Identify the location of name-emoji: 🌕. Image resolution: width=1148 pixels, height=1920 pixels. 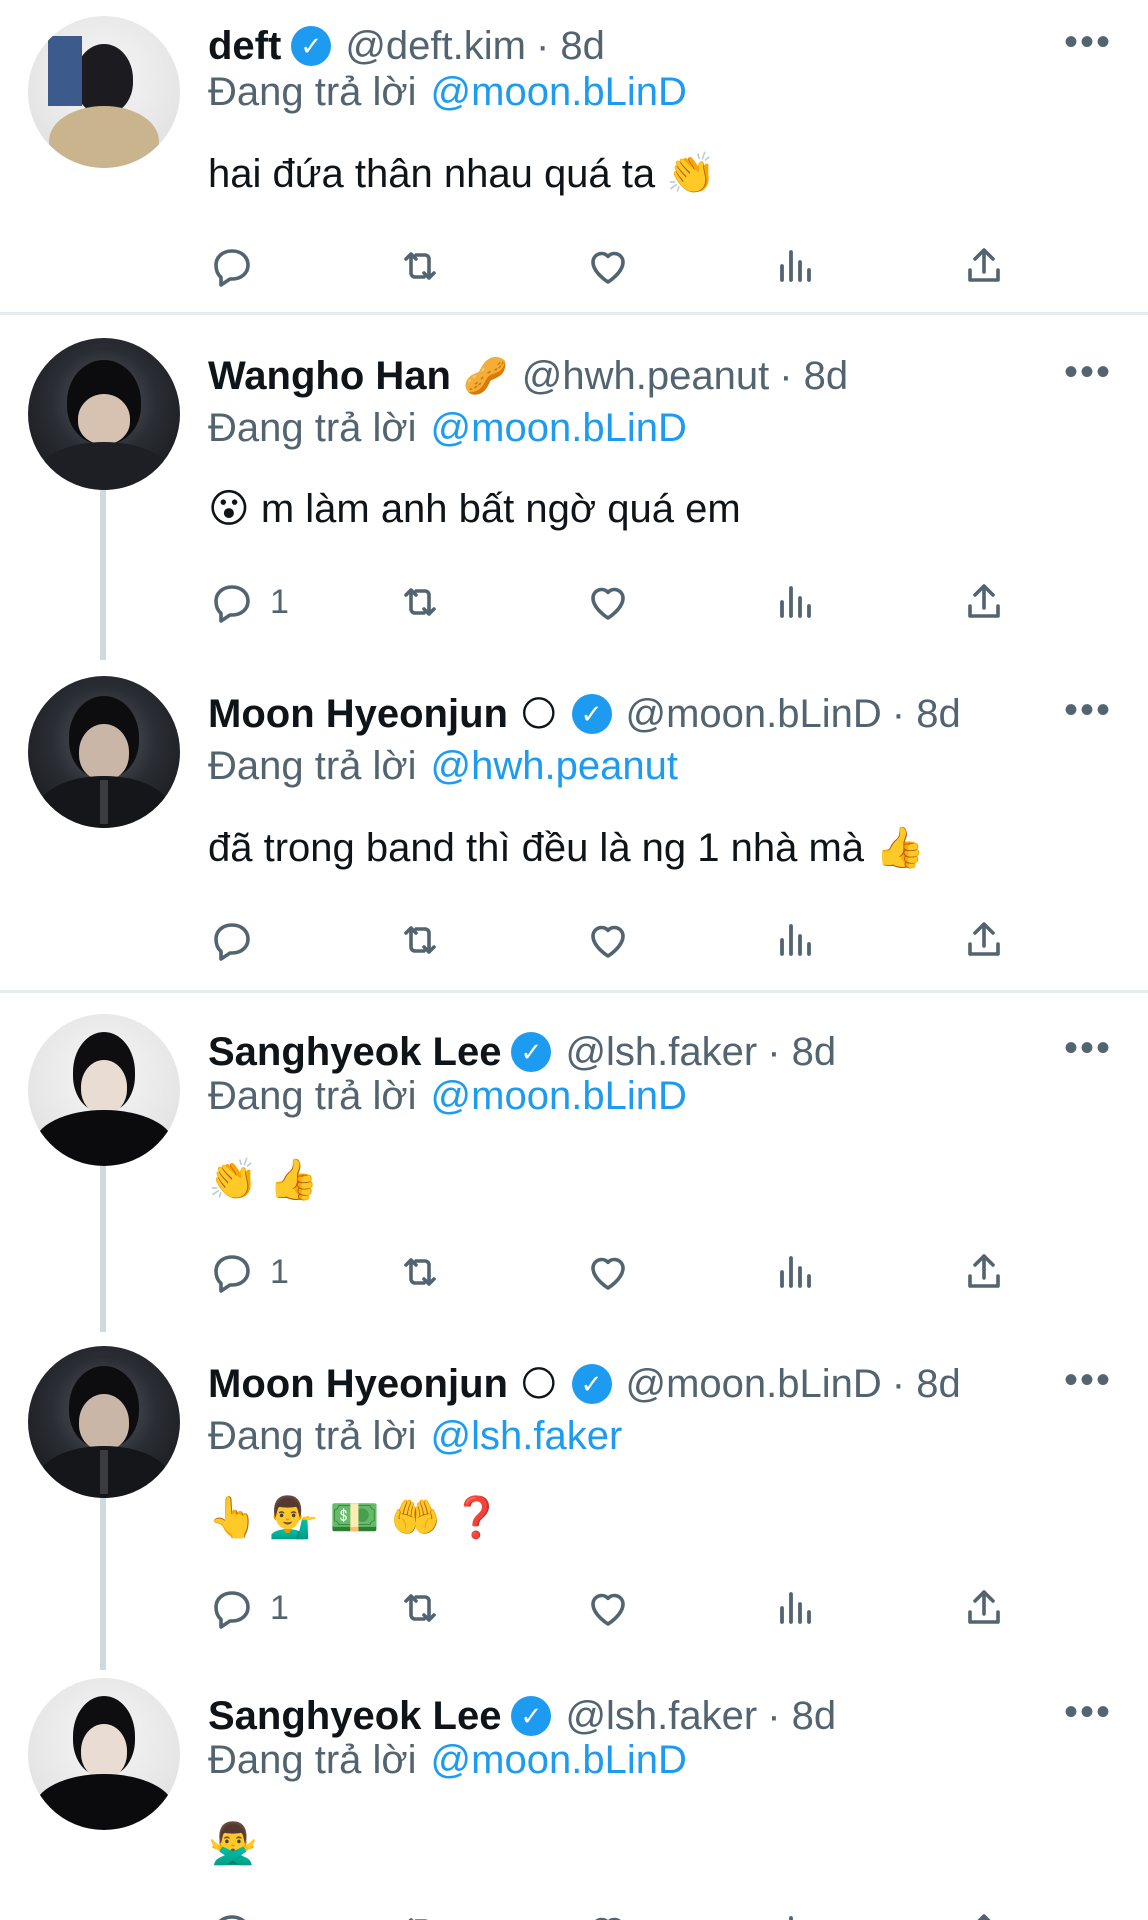
(538, 713).